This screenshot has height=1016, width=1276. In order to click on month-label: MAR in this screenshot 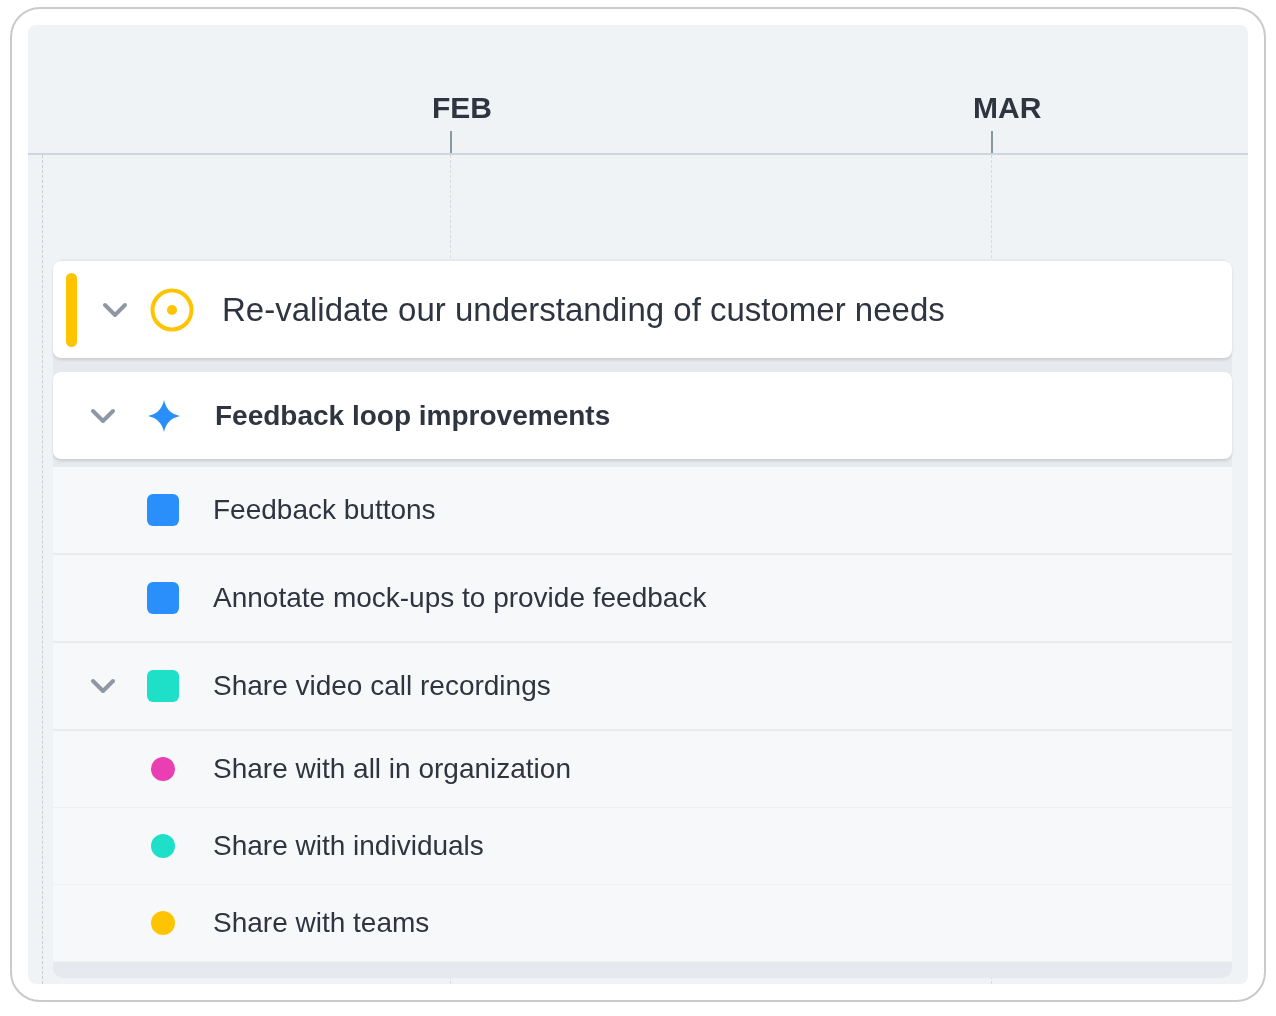, I will do `click(1007, 108)`.